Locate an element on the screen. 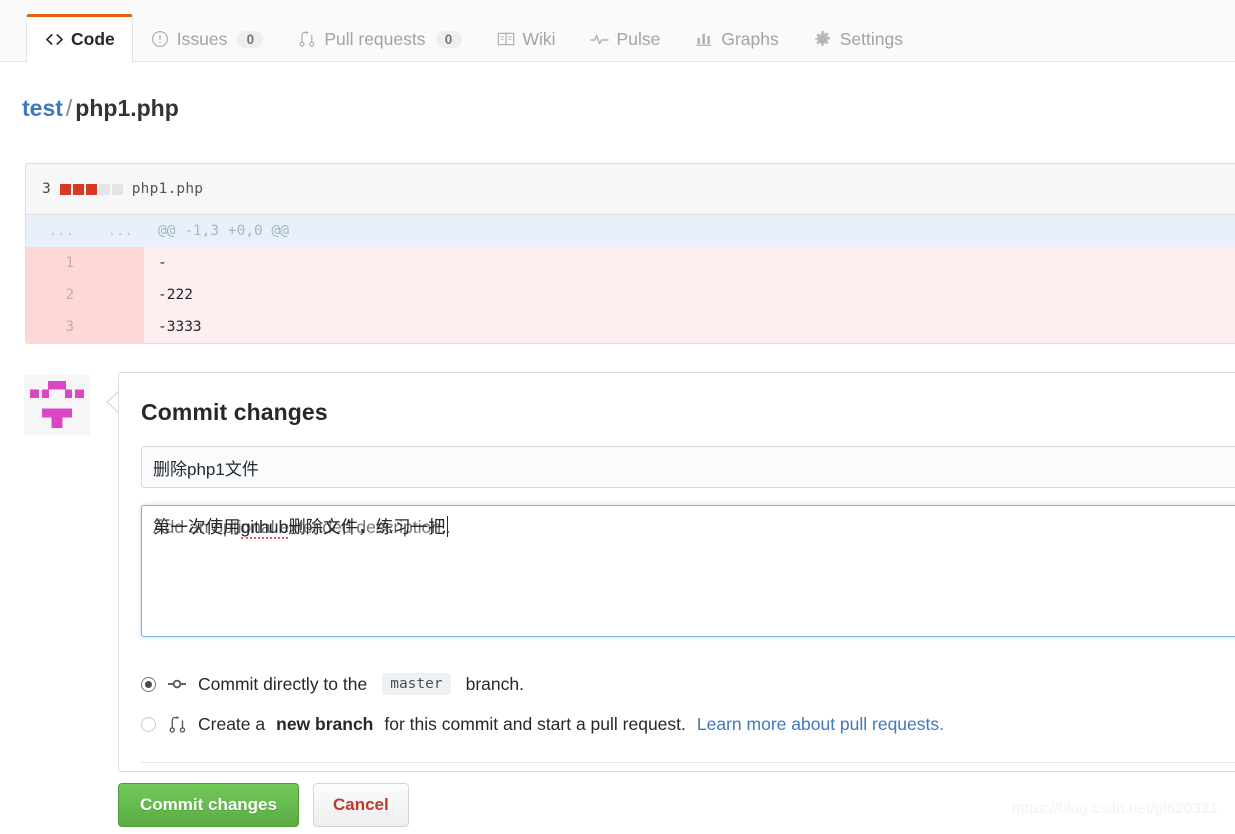  tab-issues: Issues 0 is located at coordinates (207, 39).